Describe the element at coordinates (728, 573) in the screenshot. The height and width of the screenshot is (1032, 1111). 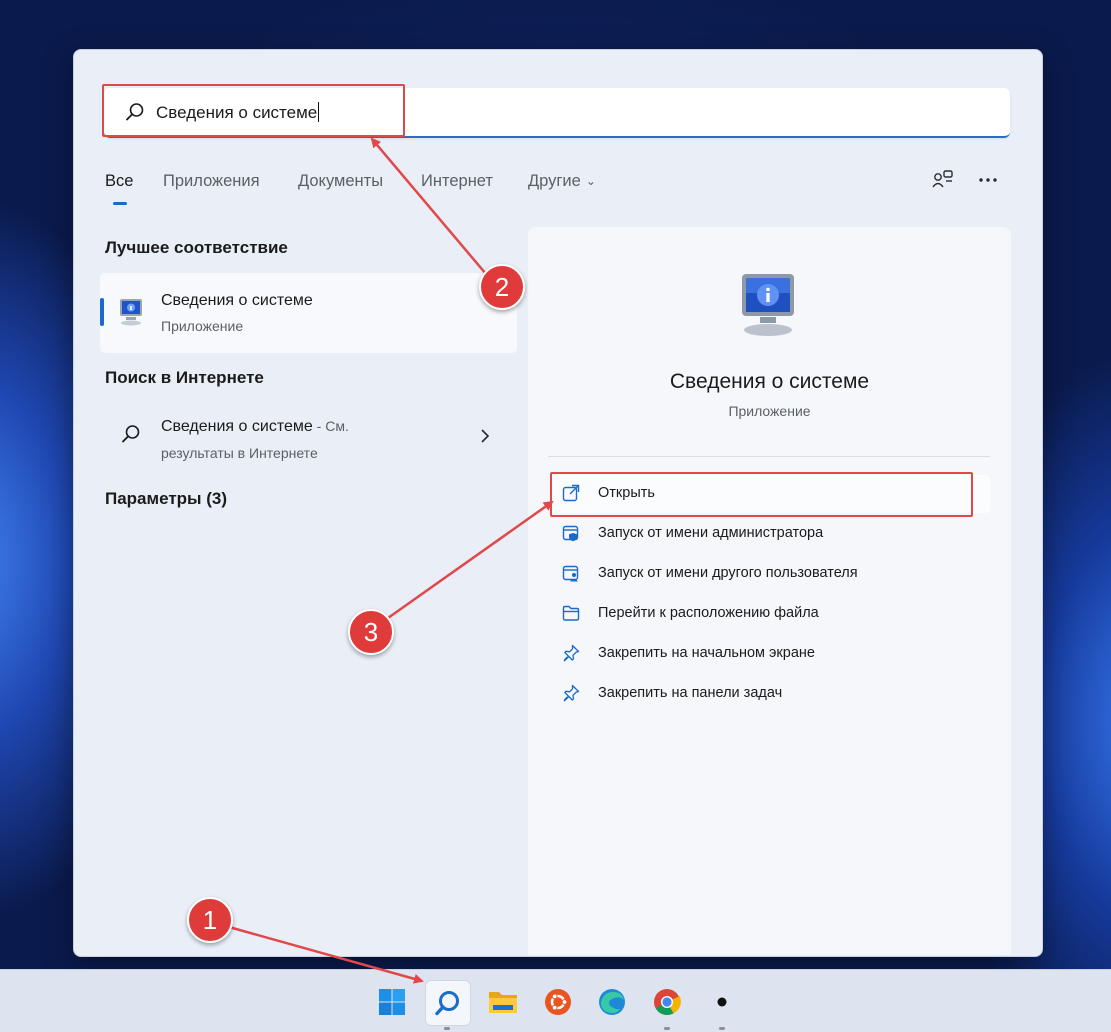
I see `run-as-other-user-label: Запуск от имени другого пользователя` at that location.